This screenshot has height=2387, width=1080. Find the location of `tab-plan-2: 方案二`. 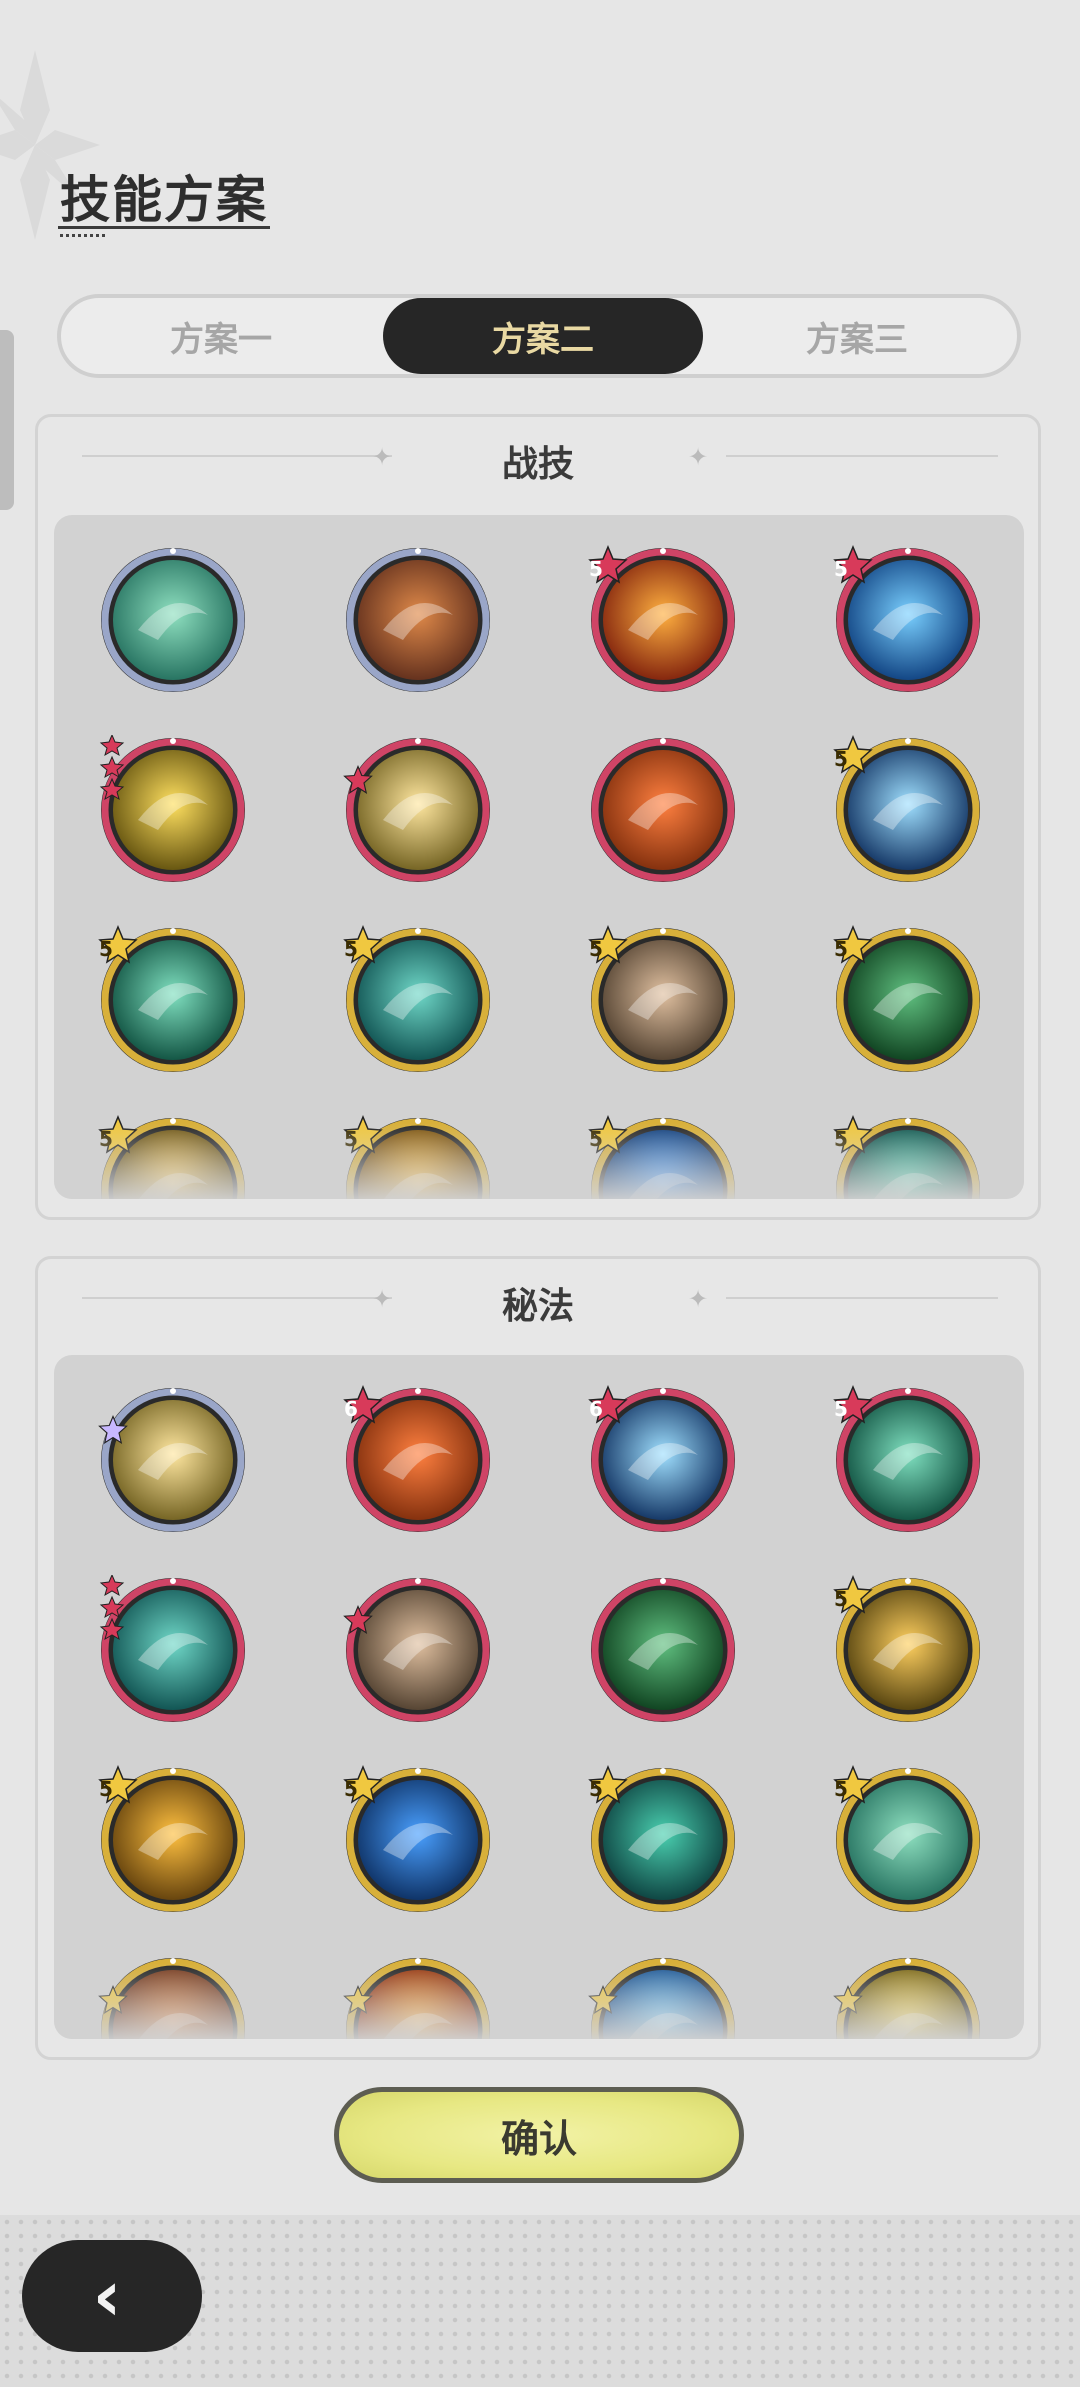

tab-plan-2: 方案二 is located at coordinates (543, 336).